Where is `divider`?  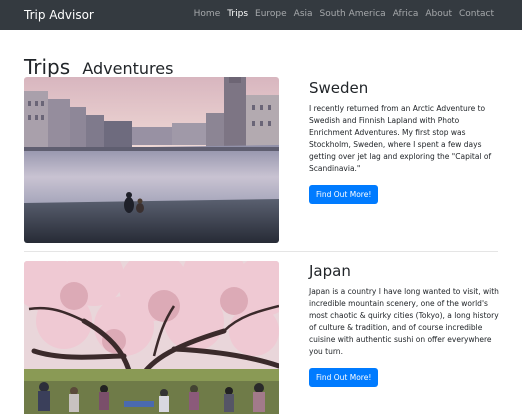 divider is located at coordinates (261, 251).